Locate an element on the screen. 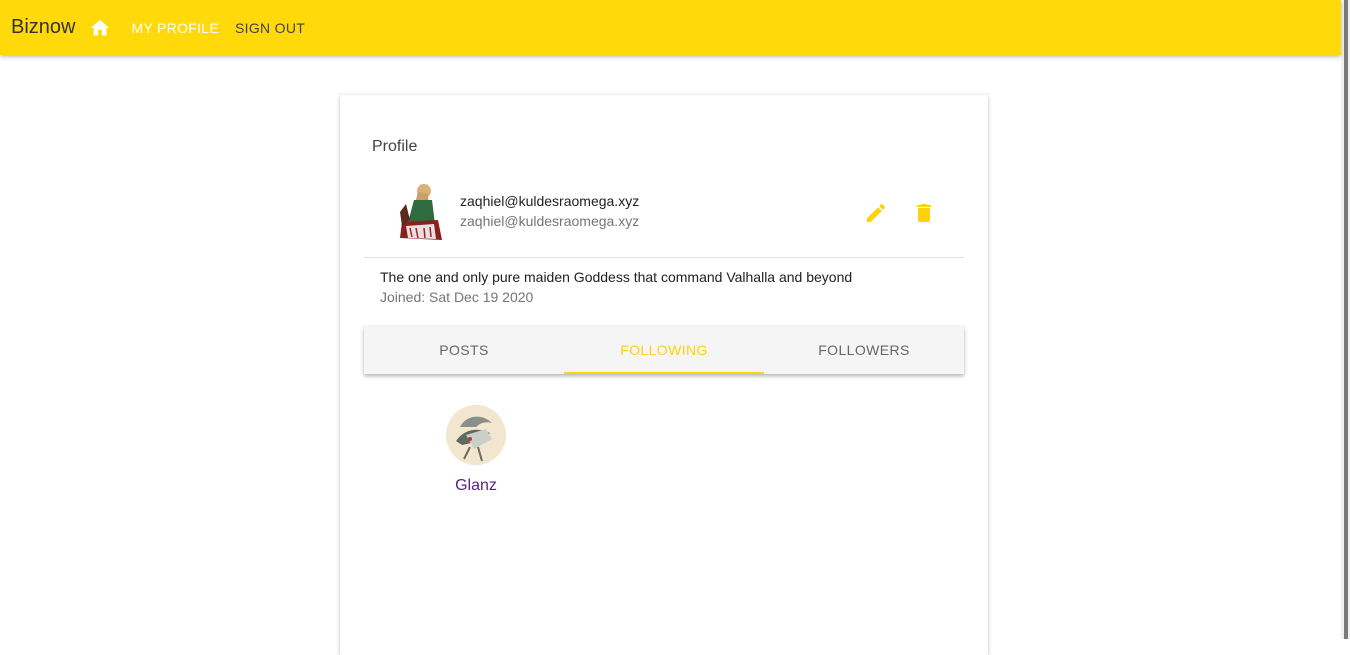 The image size is (1350, 655). home-icon is located at coordinates (100, 28).